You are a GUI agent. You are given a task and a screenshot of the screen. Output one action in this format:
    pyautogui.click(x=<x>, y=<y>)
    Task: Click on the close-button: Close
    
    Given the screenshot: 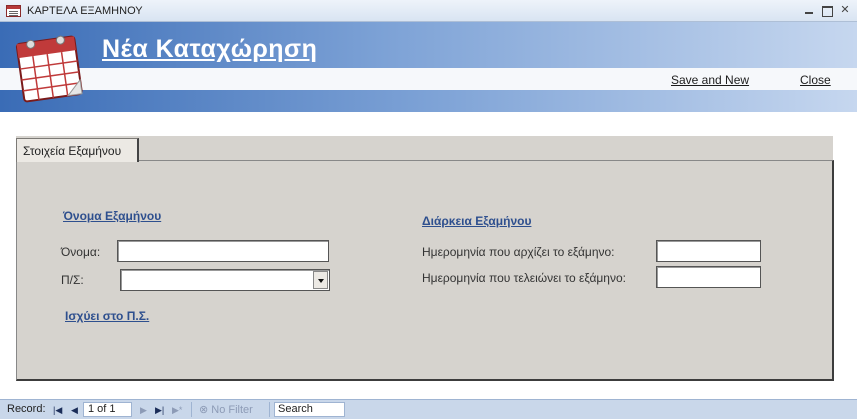 What is the action you would take?
    pyautogui.click(x=815, y=80)
    